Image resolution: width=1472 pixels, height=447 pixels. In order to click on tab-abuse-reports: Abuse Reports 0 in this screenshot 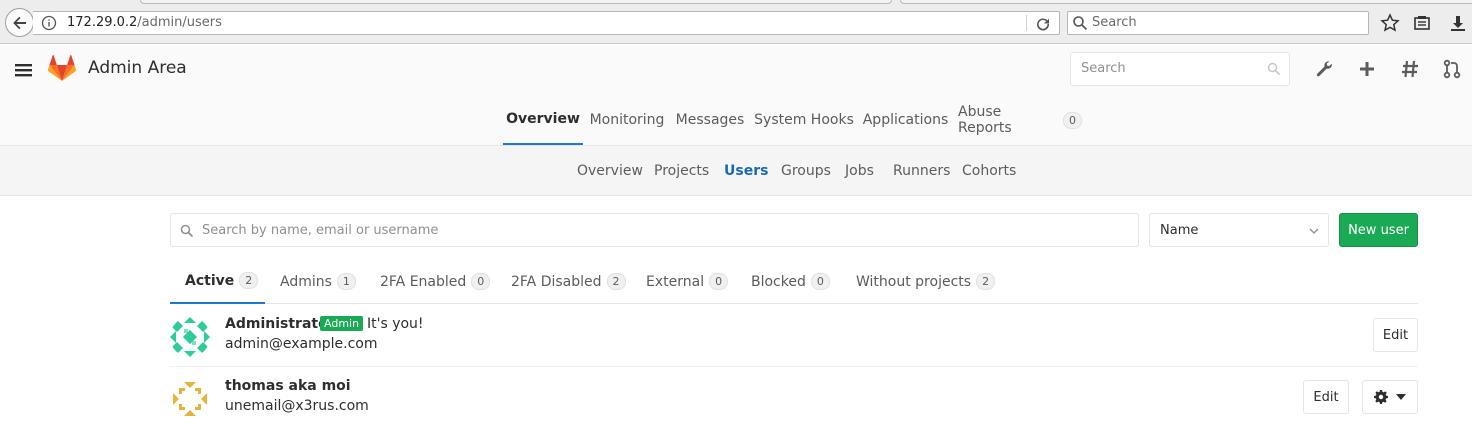, I will do `click(1020, 120)`.